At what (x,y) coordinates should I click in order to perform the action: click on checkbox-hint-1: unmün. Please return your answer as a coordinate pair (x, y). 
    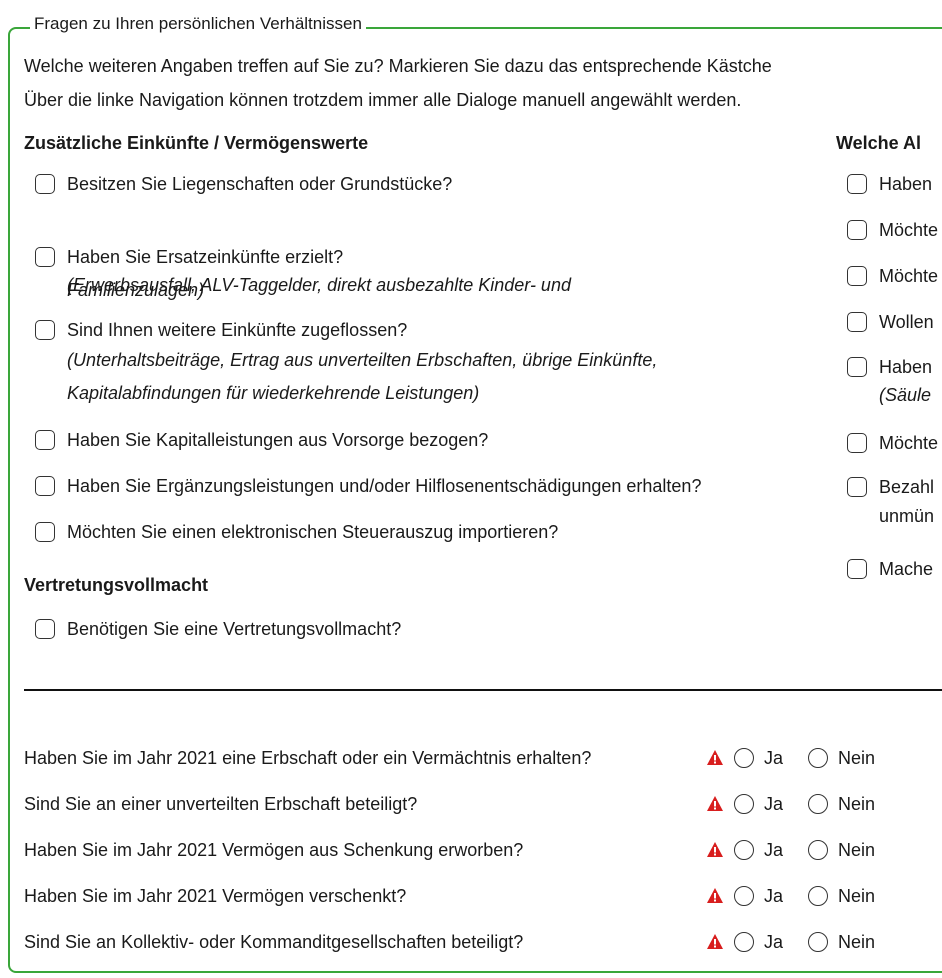
    Looking at the image, I should click on (907, 516).